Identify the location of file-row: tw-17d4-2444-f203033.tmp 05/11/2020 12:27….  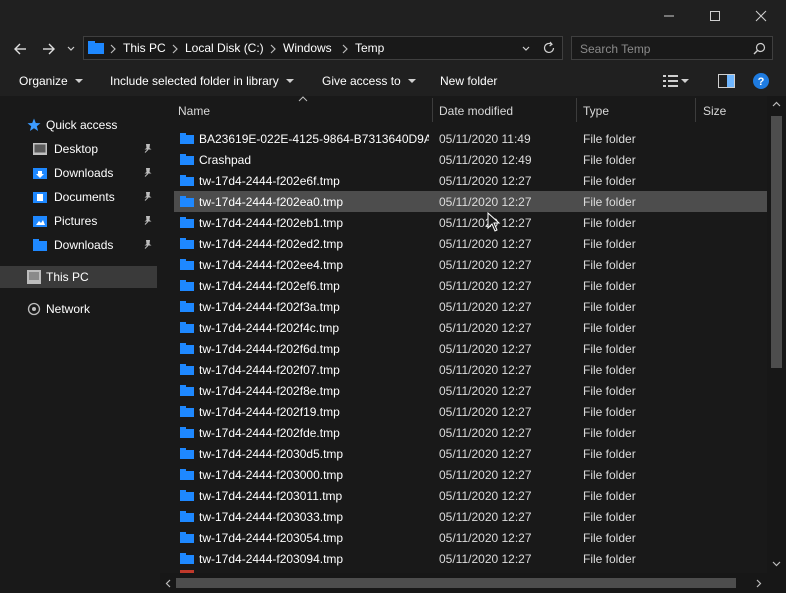
(471, 516).